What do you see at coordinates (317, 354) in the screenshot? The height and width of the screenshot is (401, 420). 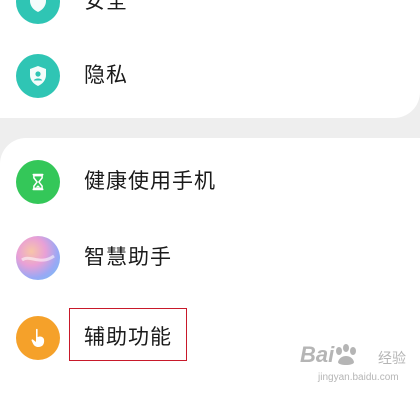 I see `watermark-brand: Bai` at bounding box center [317, 354].